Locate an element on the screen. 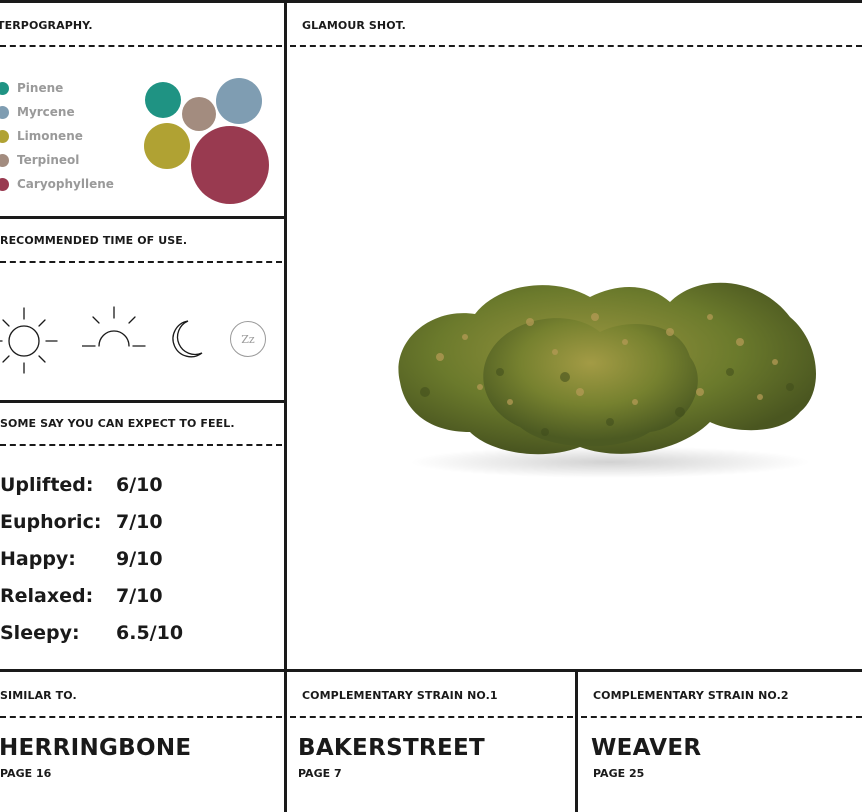 This screenshot has height=812, width=862. legend-item-terpineol: Terpineol is located at coordinates (57, 160).